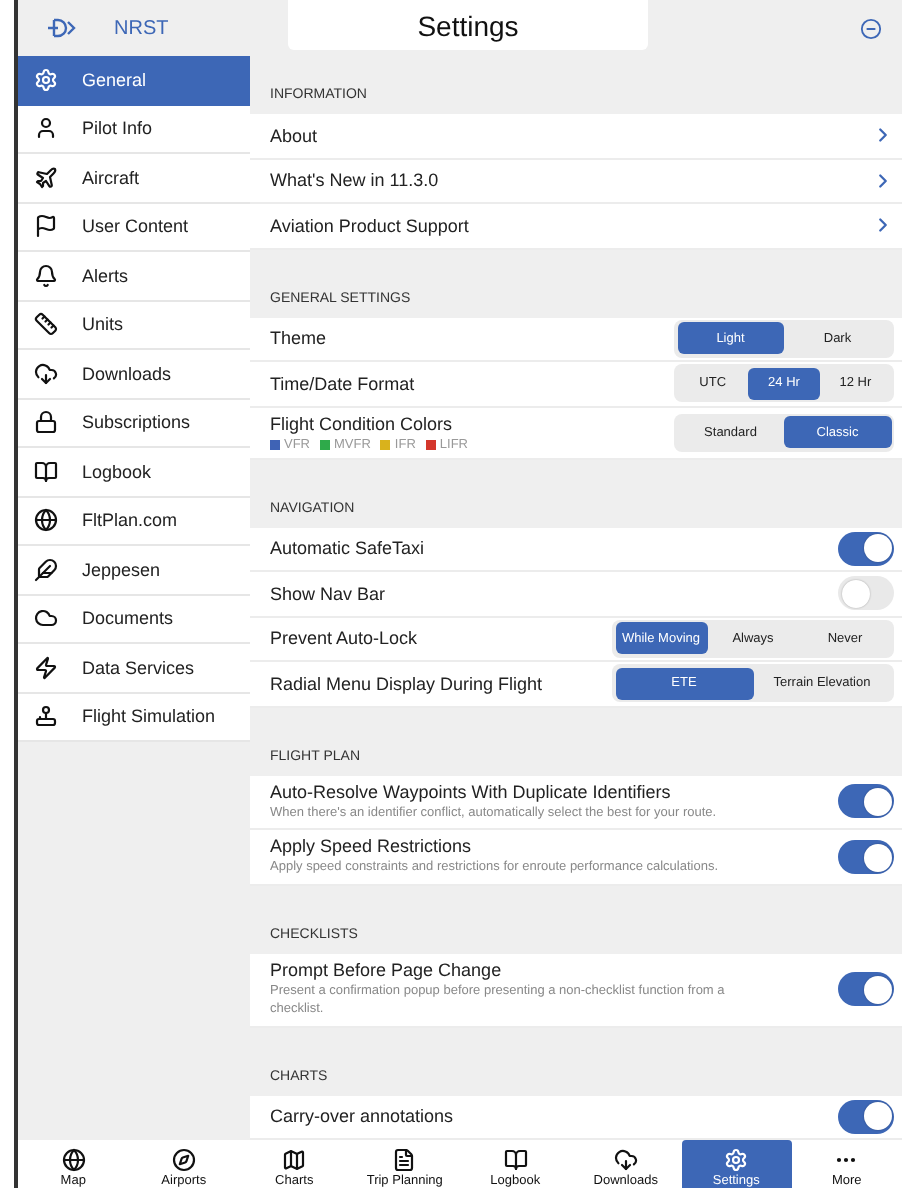  I want to click on nearest-button: NRST, so click(141, 28).